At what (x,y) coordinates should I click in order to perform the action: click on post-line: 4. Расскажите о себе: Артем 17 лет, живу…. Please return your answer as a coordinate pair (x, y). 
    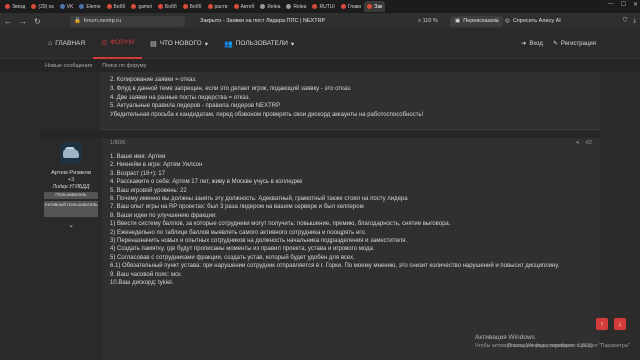
    Looking at the image, I should click on (206, 182).